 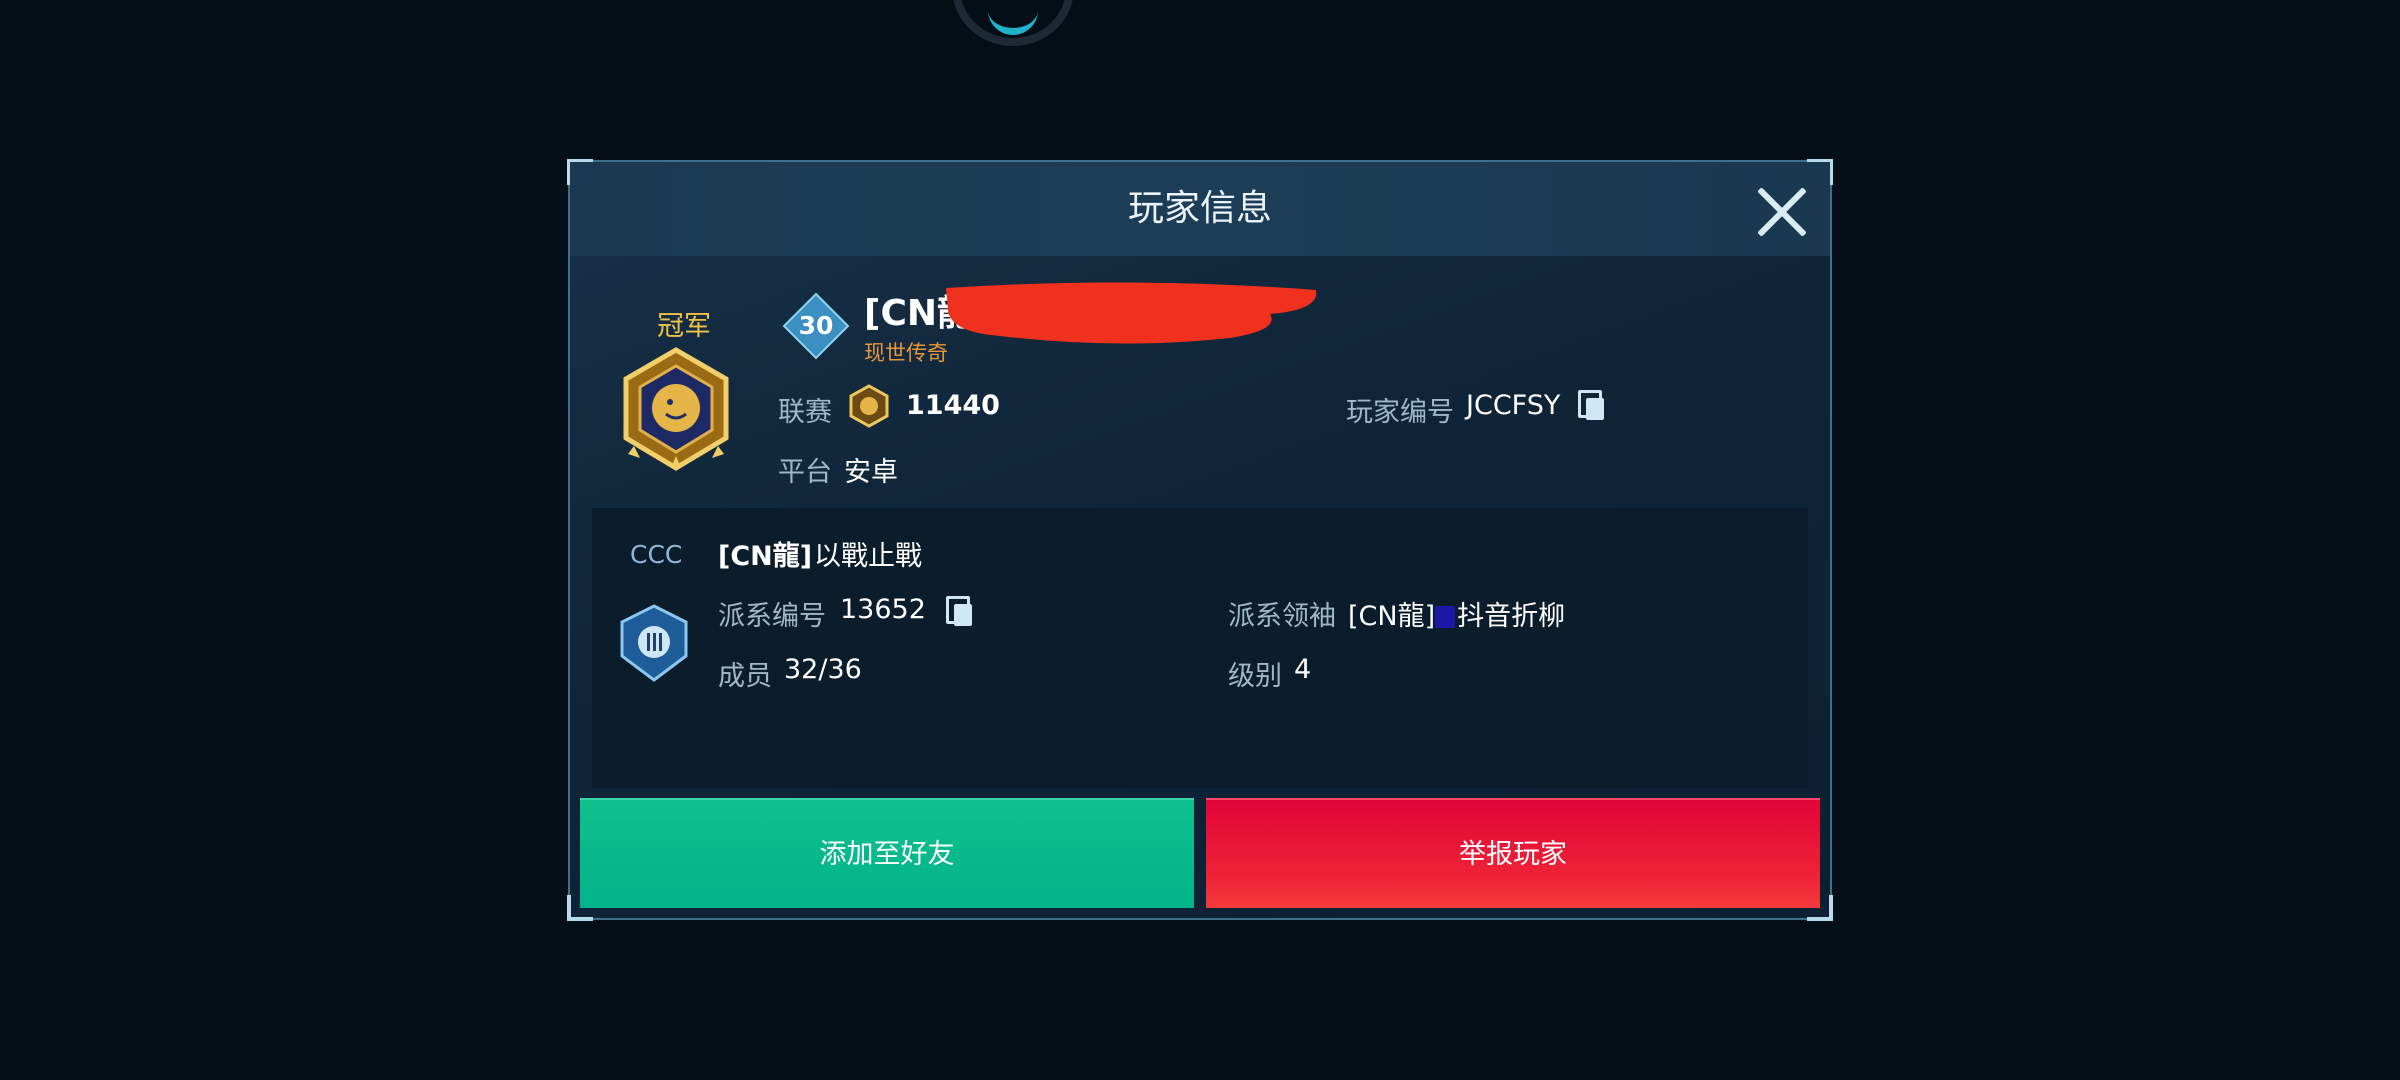 What do you see at coordinates (869, 406) in the screenshot?
I see `league-lion-icon` at bounding box center [869, 406].